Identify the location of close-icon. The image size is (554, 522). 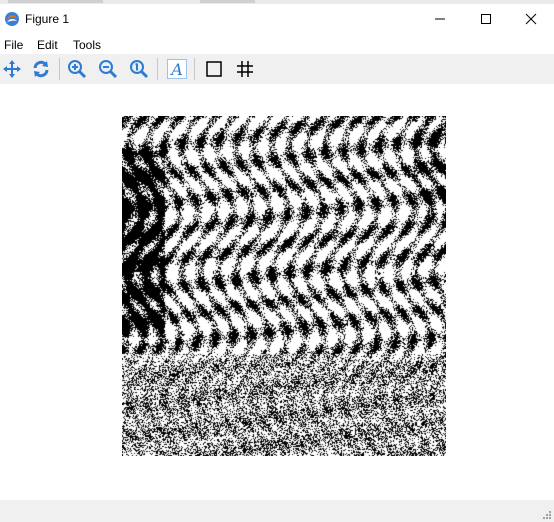
(531, 19).